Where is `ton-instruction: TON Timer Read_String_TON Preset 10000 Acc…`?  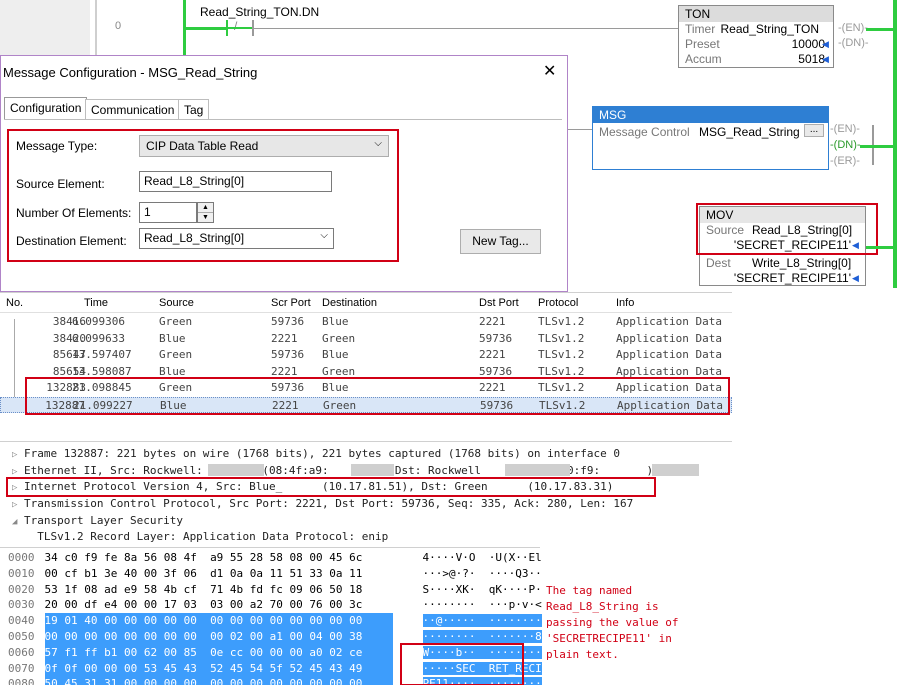 ton-instruction: TON Timer Read_String_TON Preset 10000 Acc… is located at coordinates (756, 36).